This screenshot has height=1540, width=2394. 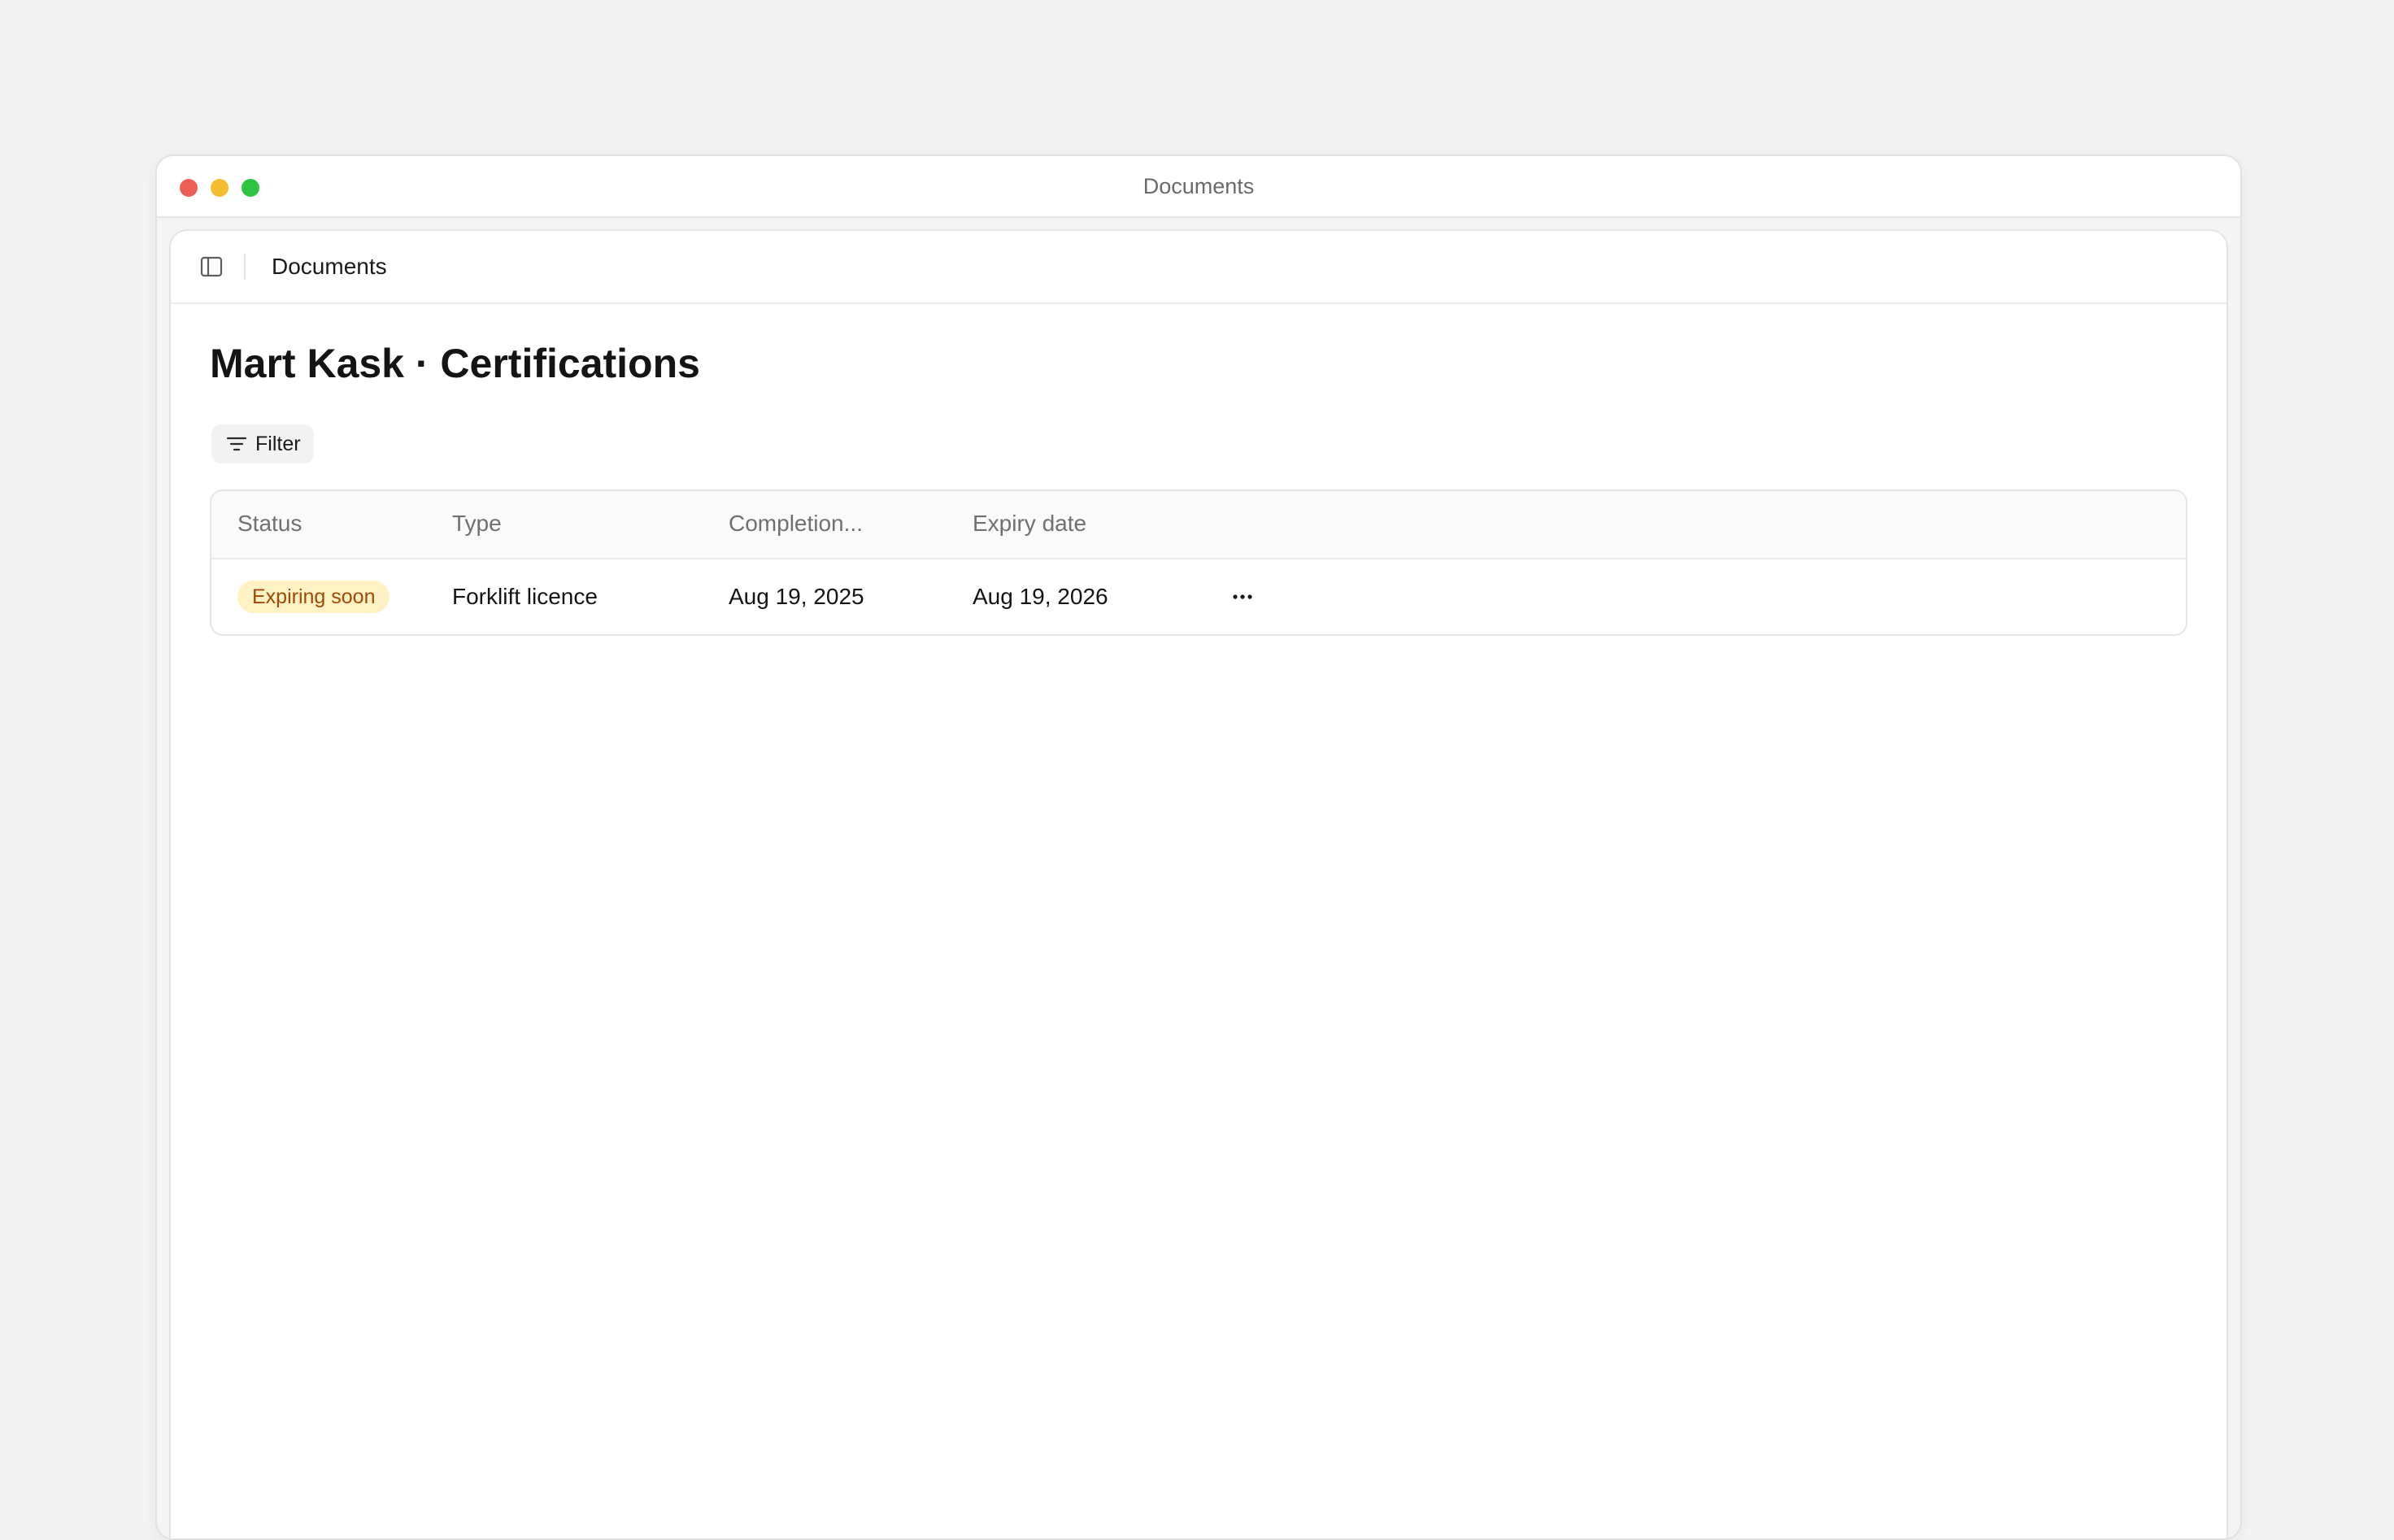 I want to click on column-header-status: Status, so click(x=269, y=524).